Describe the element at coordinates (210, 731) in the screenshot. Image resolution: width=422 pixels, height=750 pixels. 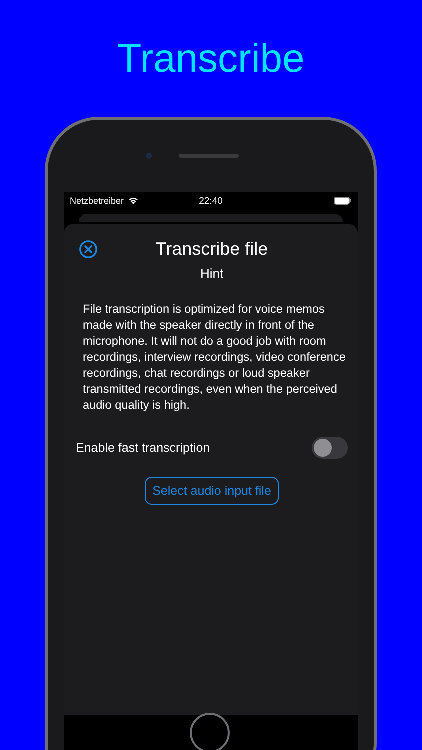
I see `home-button` at that location.